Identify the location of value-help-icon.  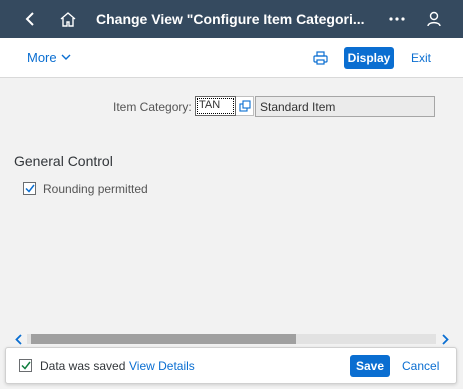
(245, 106).